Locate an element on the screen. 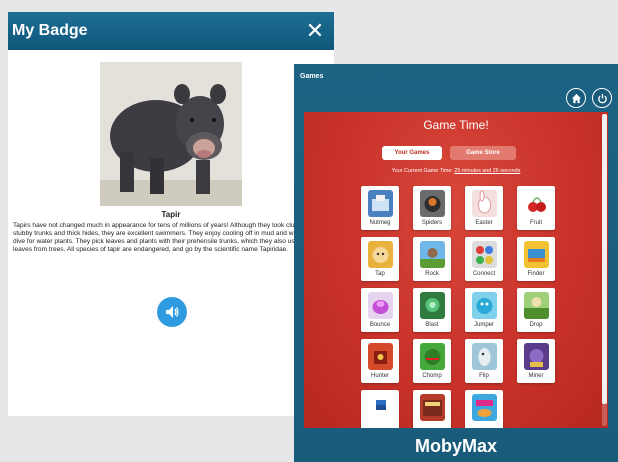 This screenshot has width=618, height=462. topbar-title: Games is located at coordinates (312, 76).